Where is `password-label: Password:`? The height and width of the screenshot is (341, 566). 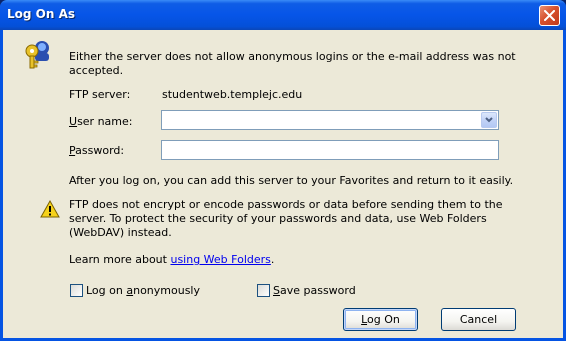
password-label: Password: is located at coordinates (96, 150).